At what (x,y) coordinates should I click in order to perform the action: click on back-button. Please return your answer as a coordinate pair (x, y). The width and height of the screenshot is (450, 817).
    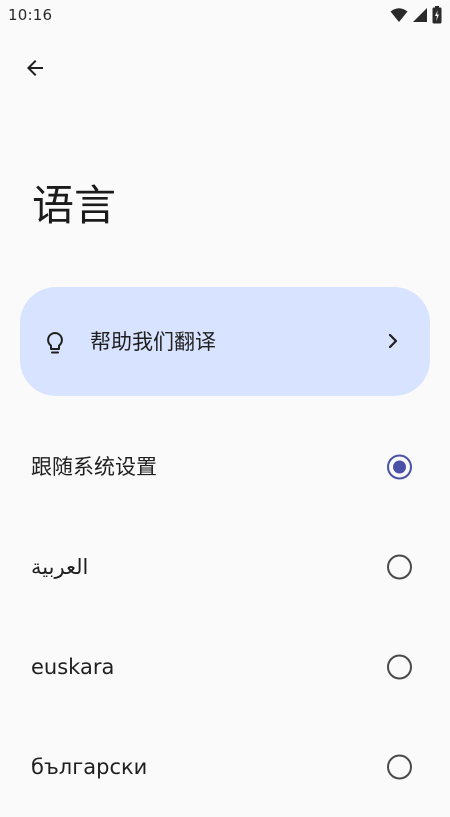
    Looking at the image, I should click on (35, 70).